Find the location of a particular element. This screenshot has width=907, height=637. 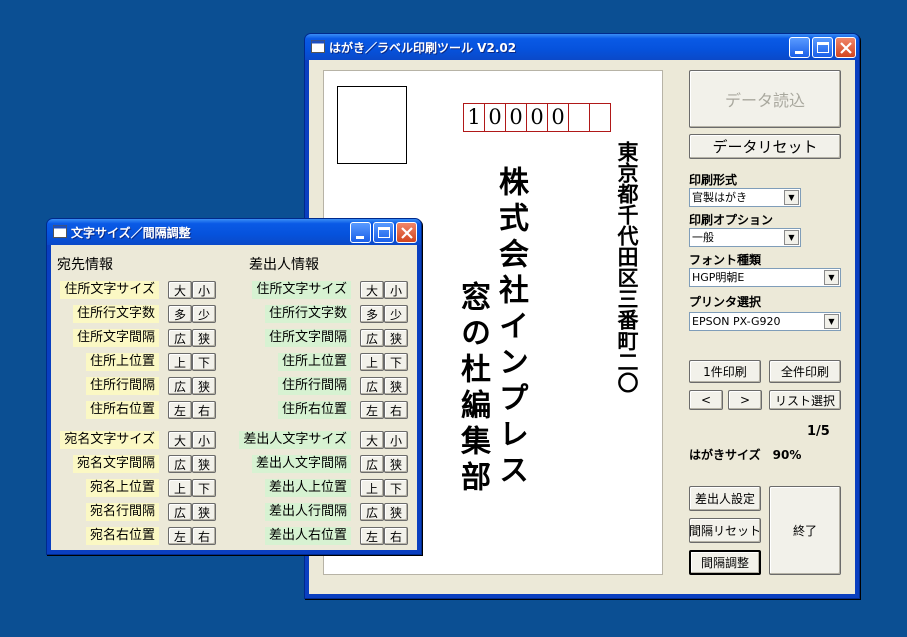

left-adjust-increase-button: 多 is located at coordinates (180, 314).